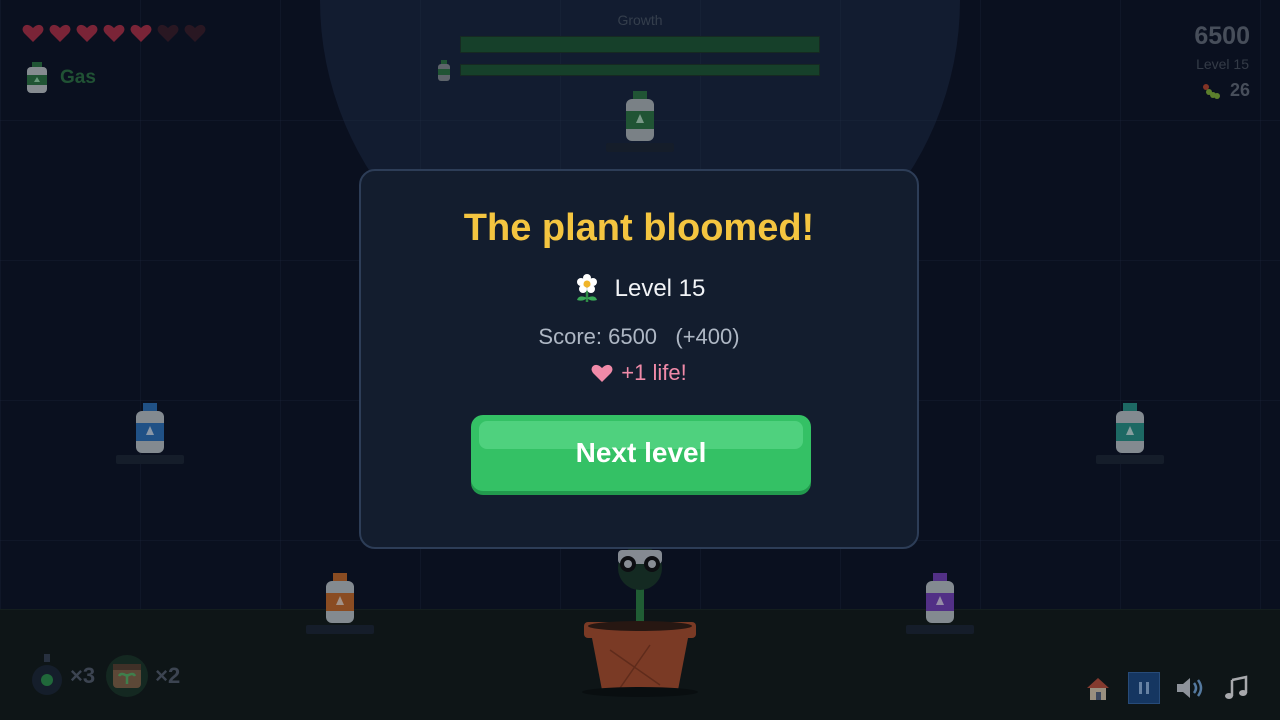 The height and width of the screenshot is (720, 1280). I want to click on dialog-level-text: Level 15, so click(660, 288).